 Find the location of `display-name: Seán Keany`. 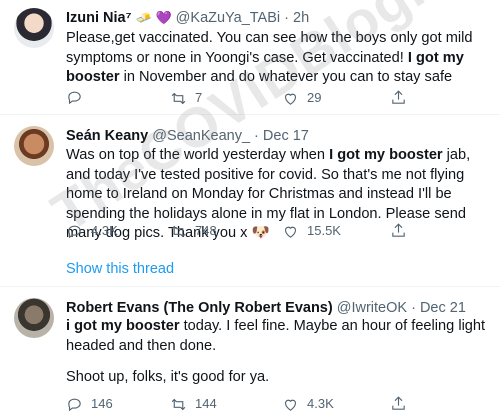

display-name: Seán Keany is located at coordinates (107, 136).